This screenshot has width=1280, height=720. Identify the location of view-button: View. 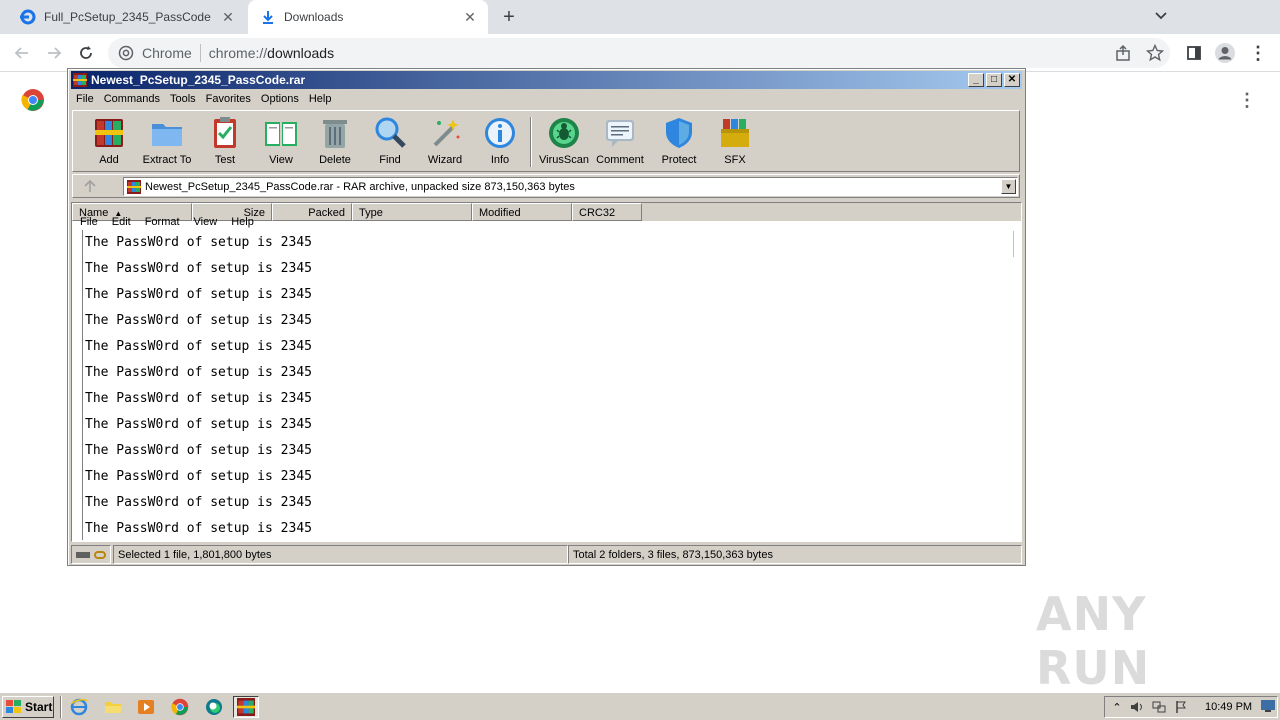
(281, 143).